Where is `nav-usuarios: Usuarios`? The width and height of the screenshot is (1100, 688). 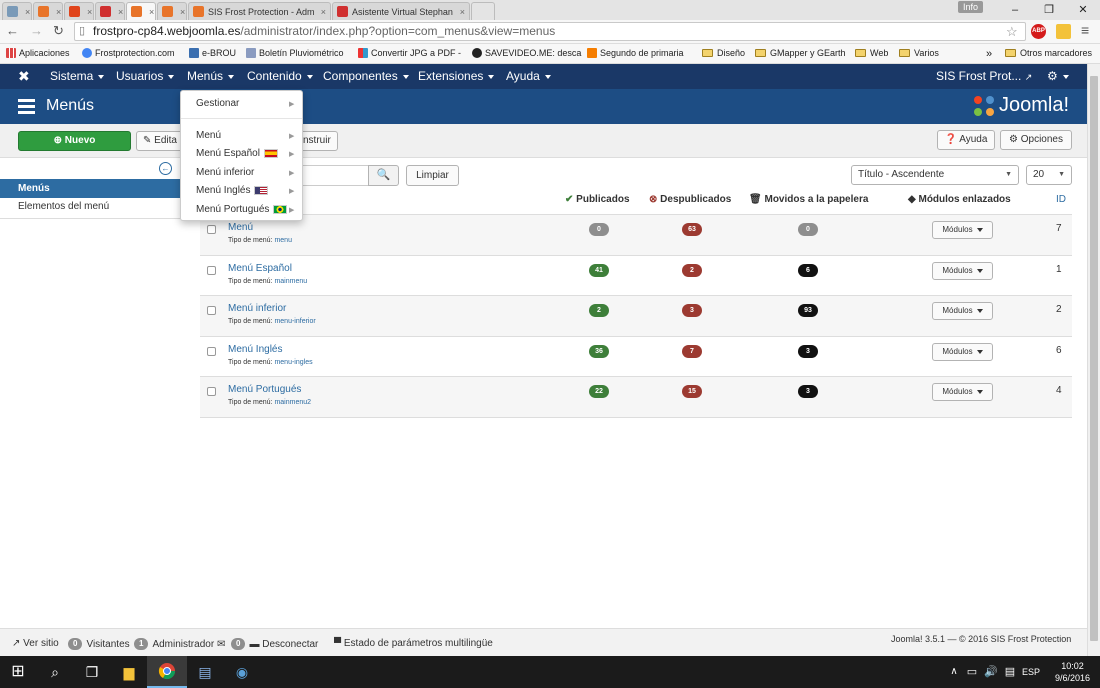 nav-usuarios: Usuarios is located at coordinates (145, 76).